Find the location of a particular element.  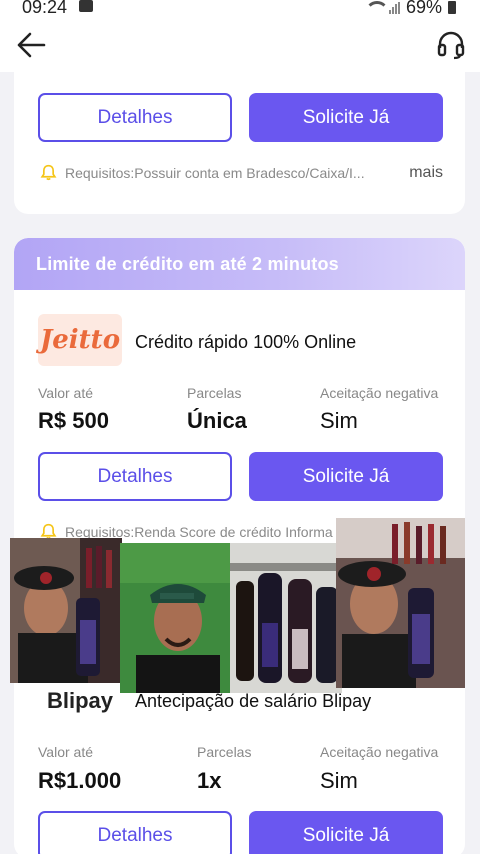

offer-title: Crédito rápido 100% Online is located at coordinates (246, 342).